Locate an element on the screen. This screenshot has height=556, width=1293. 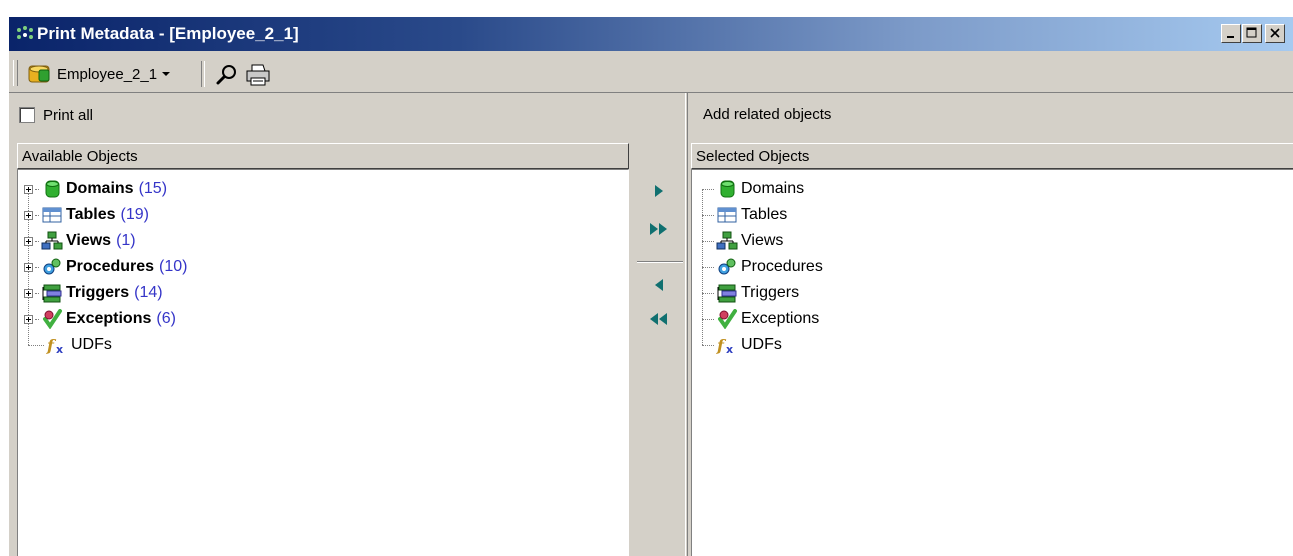
remove-icon is located at coordinates (659, 285).